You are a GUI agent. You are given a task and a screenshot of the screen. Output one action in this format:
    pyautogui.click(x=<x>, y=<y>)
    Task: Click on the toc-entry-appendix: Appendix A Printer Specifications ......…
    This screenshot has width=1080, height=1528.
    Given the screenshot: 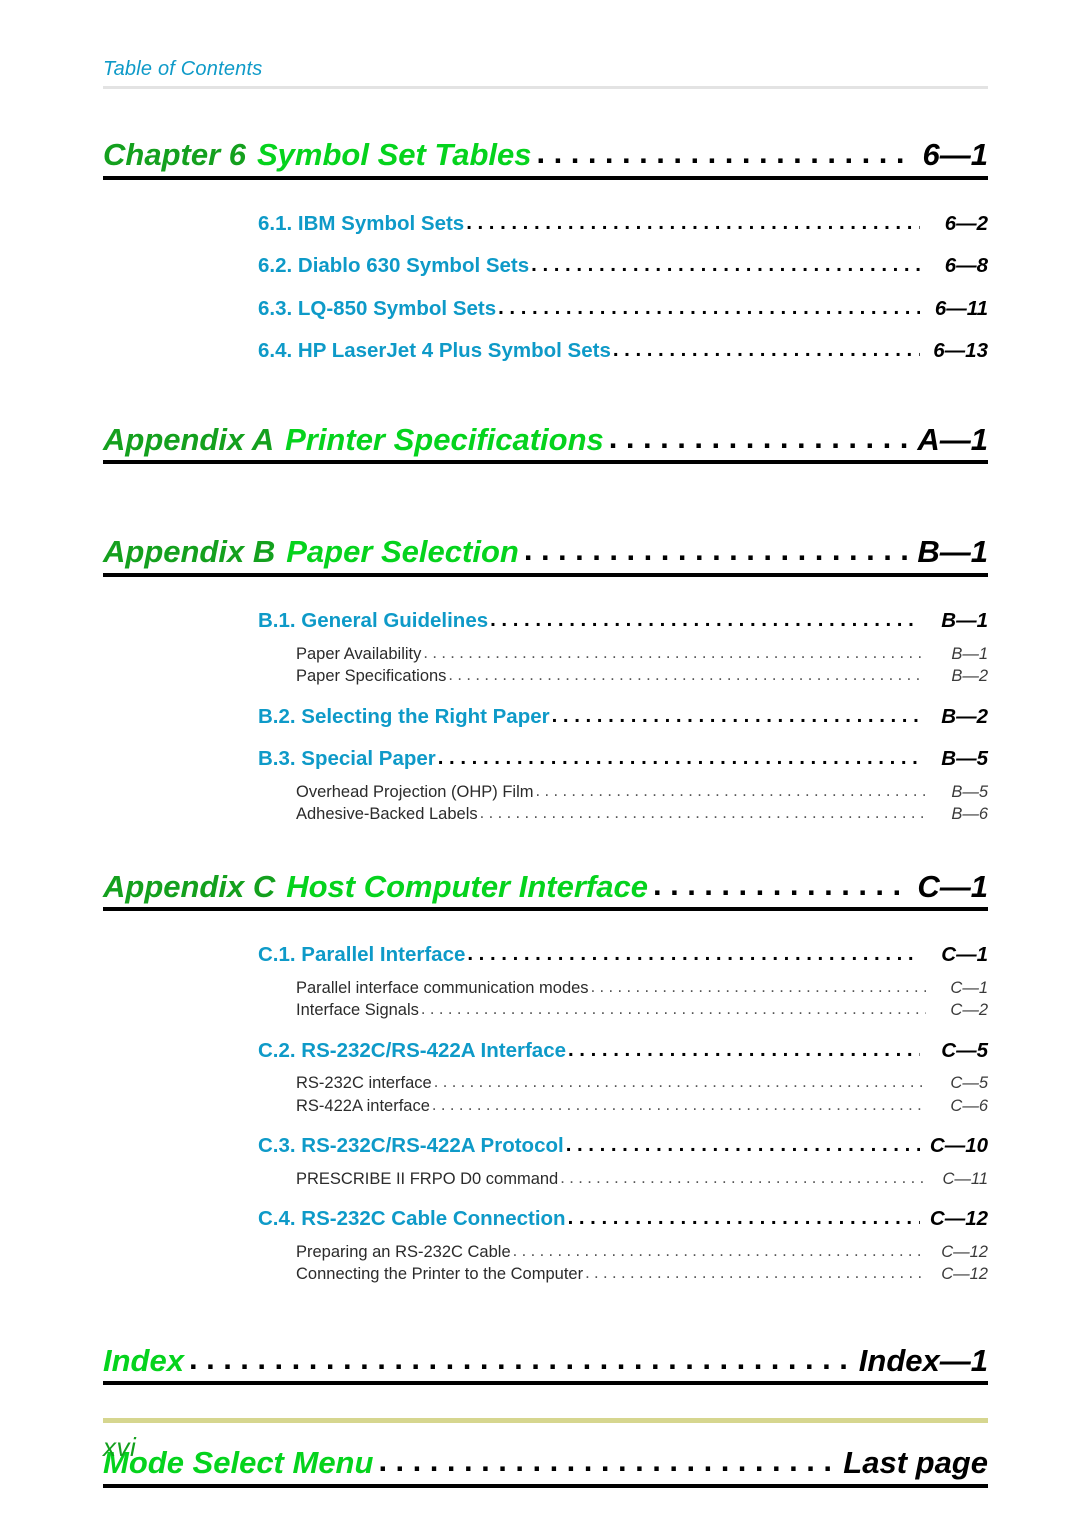 What is the action you would take?
    pyautogui.click(x=540, y=442)
    